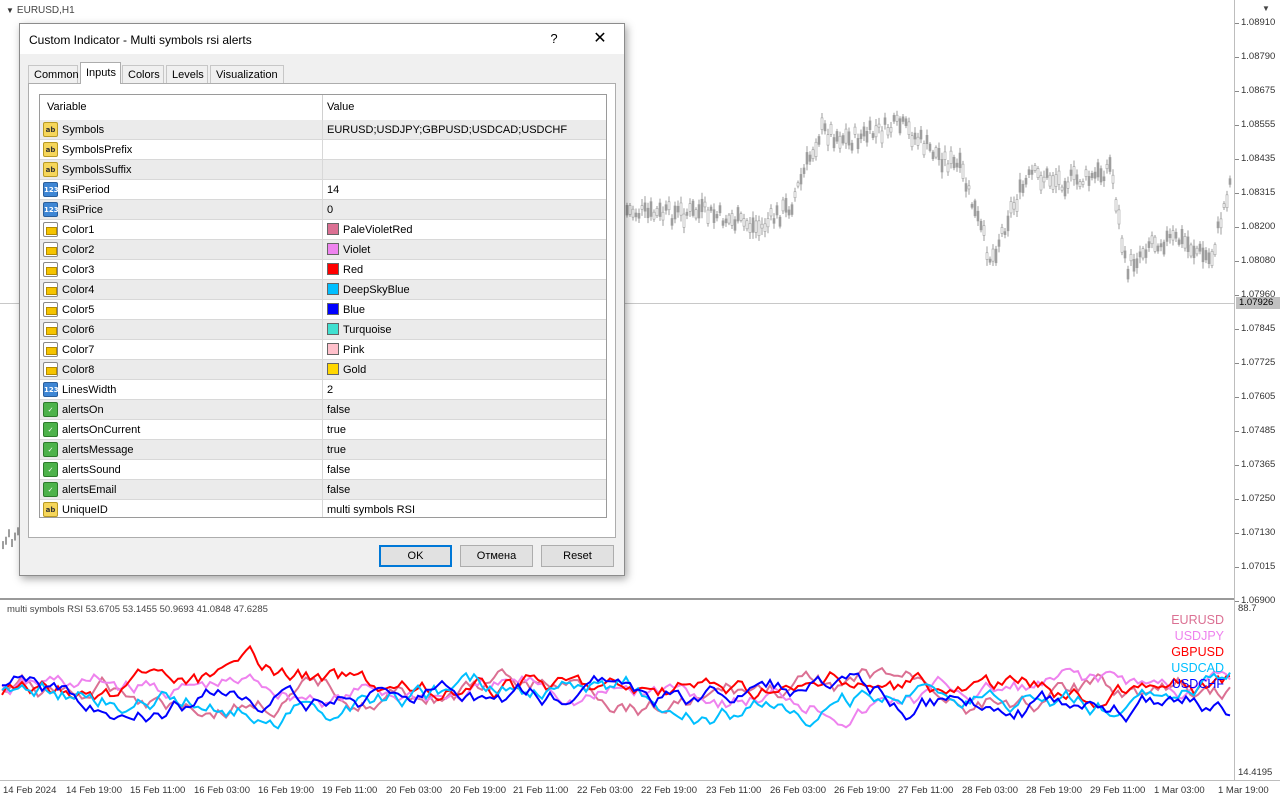 This screenshot has width=1280, height=801. Describe the element at coordinates (50, 489) in the screenshot. I see `boolean-type-icon: ✓` at that location.